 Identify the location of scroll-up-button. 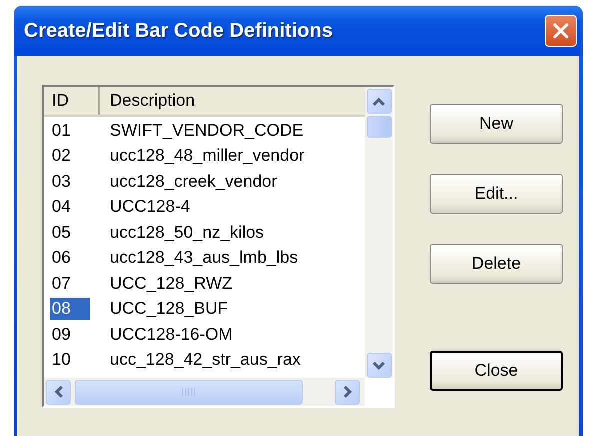
(379, 101).